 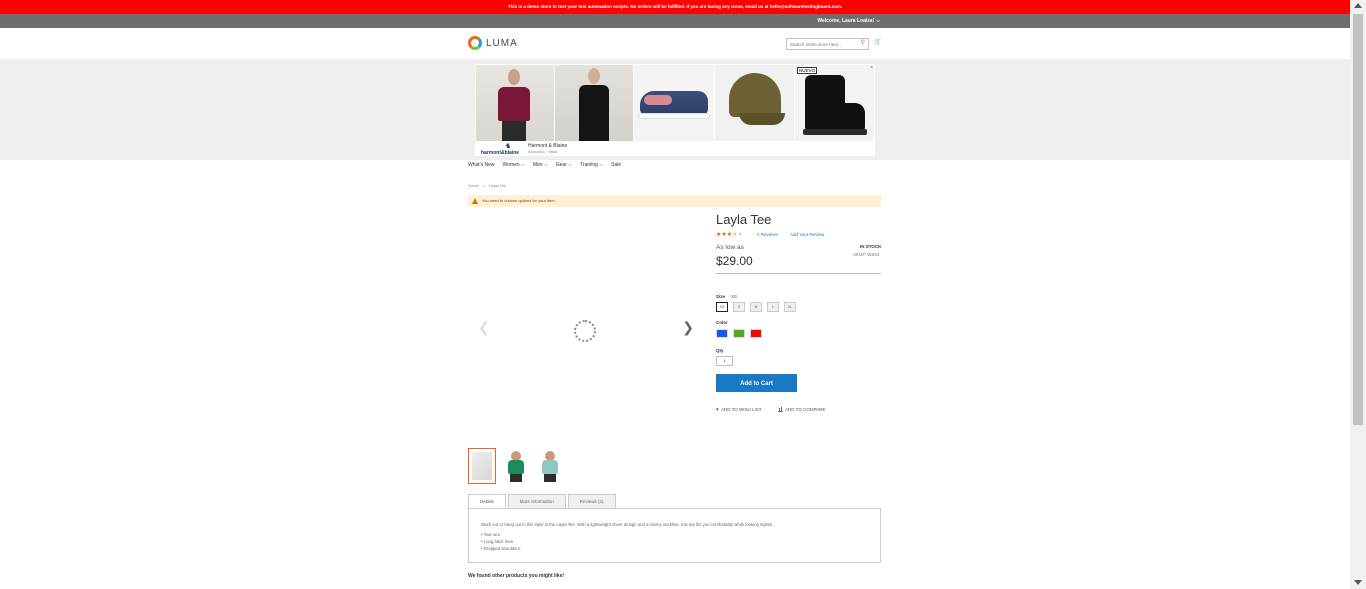 I want to click on rating-stars: ★★★★★, so click(x=729, y=235).